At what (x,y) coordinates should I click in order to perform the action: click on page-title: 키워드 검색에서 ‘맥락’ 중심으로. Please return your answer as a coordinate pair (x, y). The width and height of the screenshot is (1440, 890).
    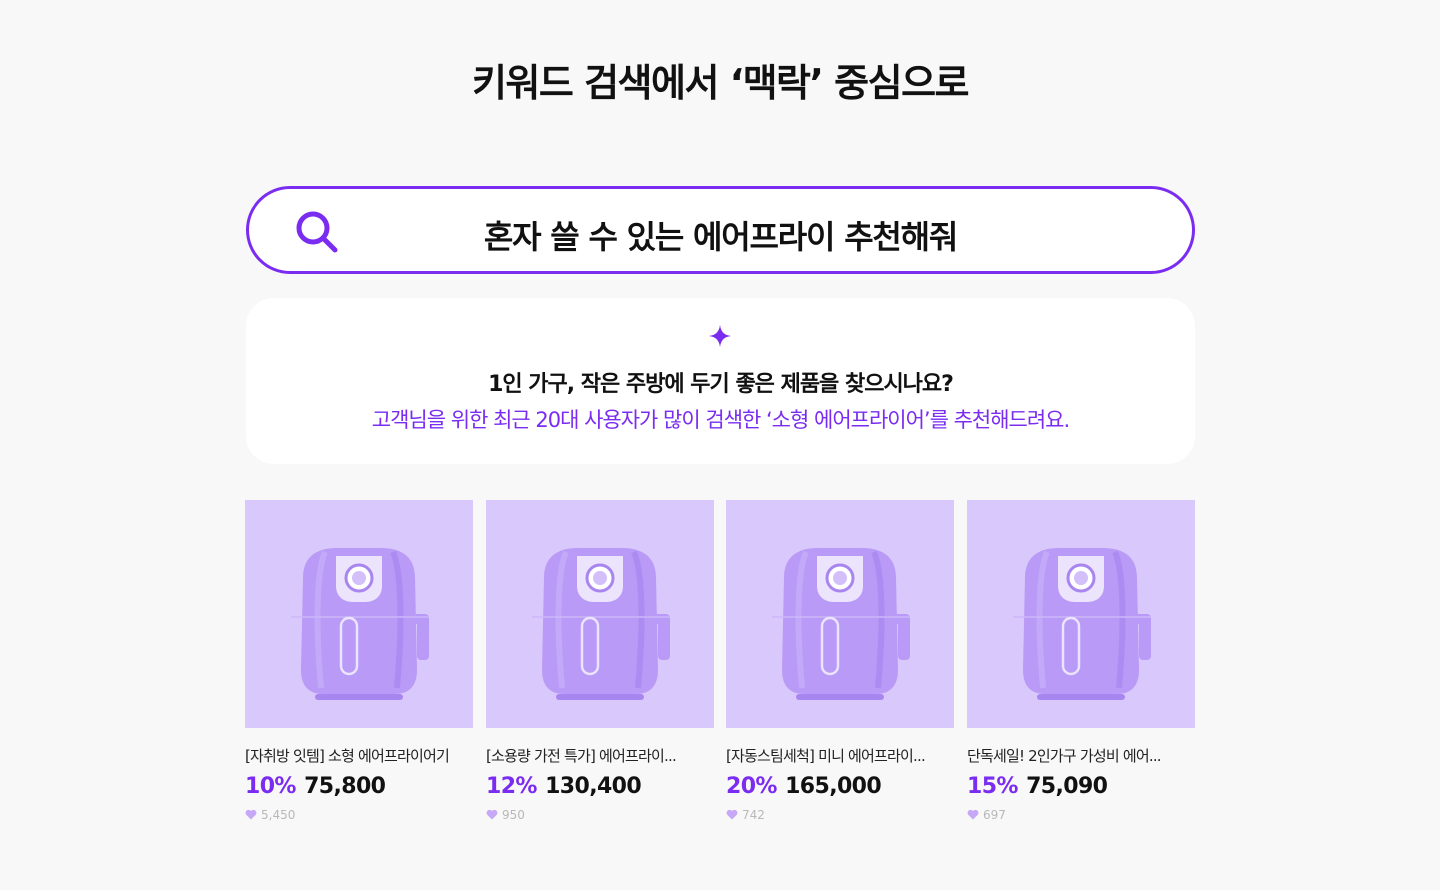
    Looking at the image, I should click on (720, 83).